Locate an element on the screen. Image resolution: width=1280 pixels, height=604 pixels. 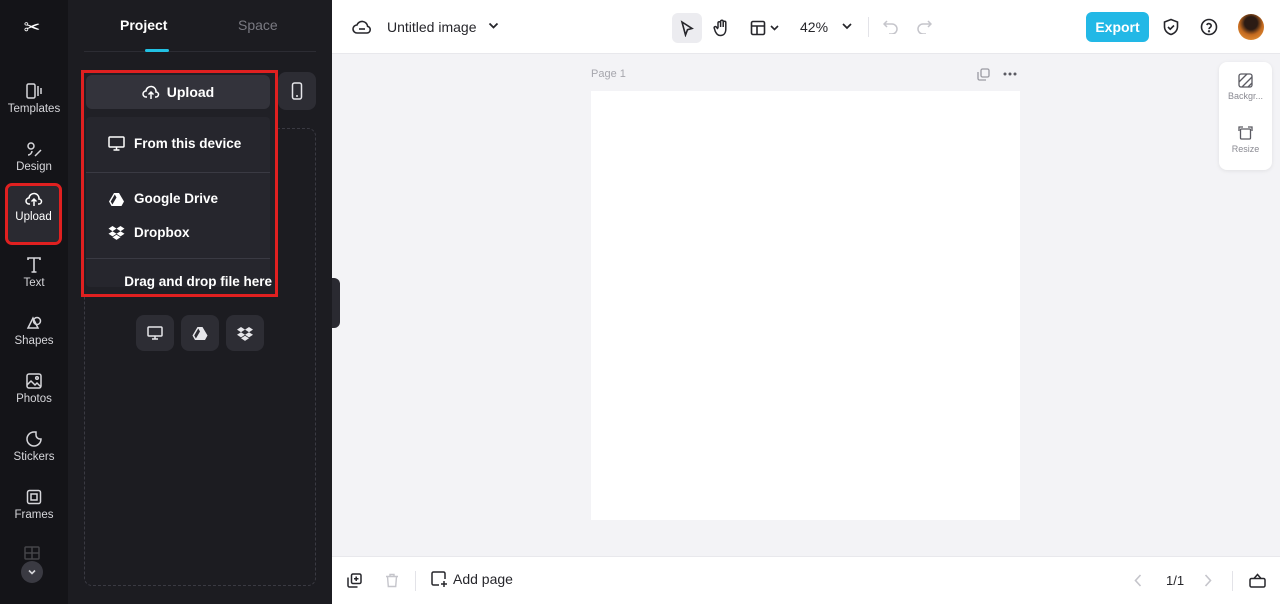
hand-icon is located at coordinates (719, 28).